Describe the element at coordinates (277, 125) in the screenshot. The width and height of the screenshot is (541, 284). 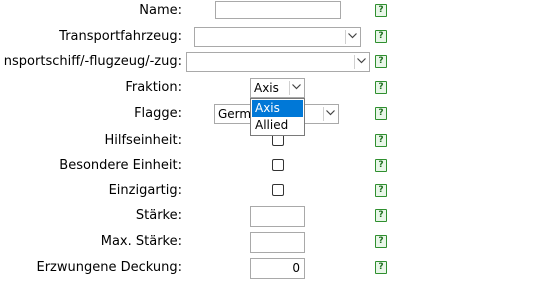
I see `fraktion-option-allied: Allied` at that location.